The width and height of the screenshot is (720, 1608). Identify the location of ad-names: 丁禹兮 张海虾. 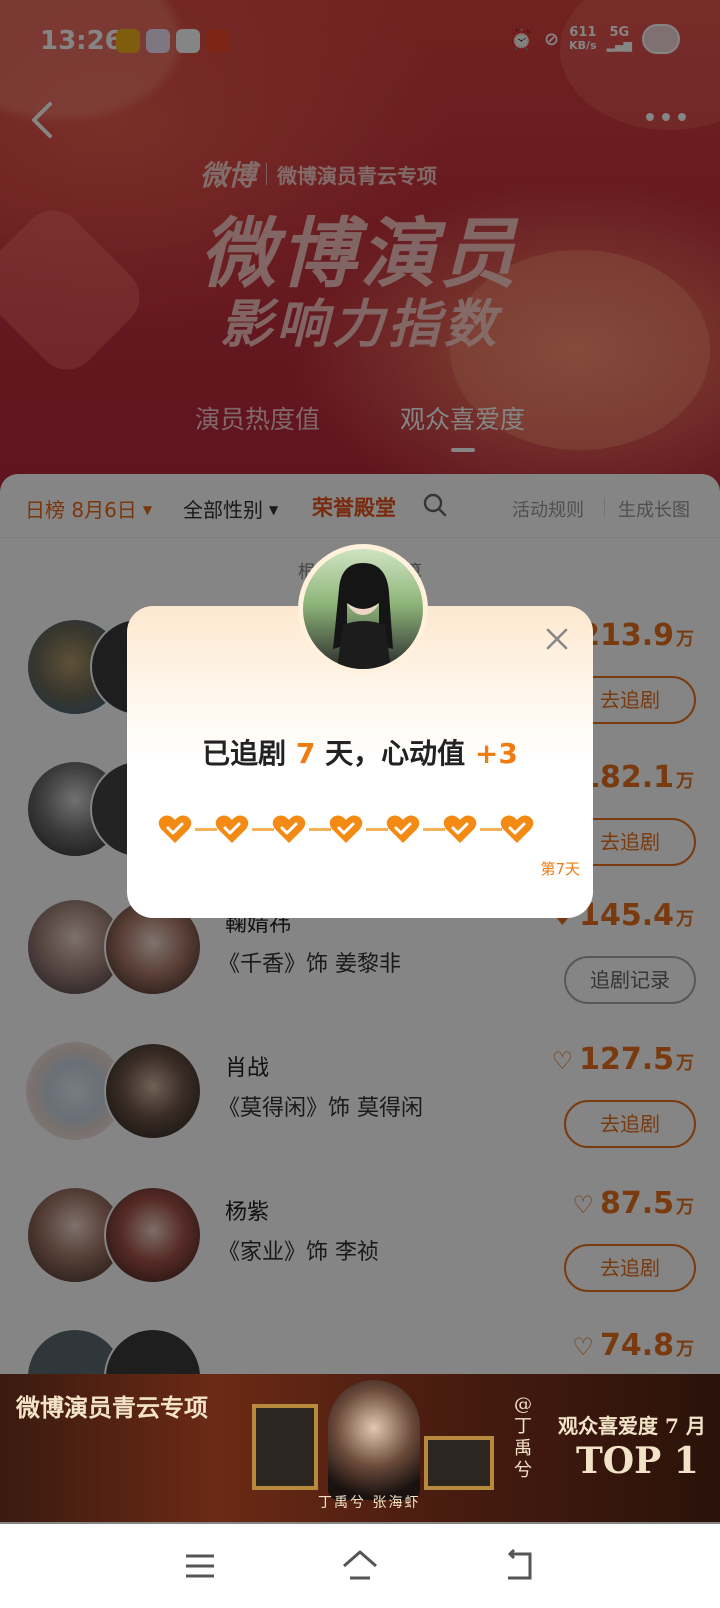
(369, 1503).